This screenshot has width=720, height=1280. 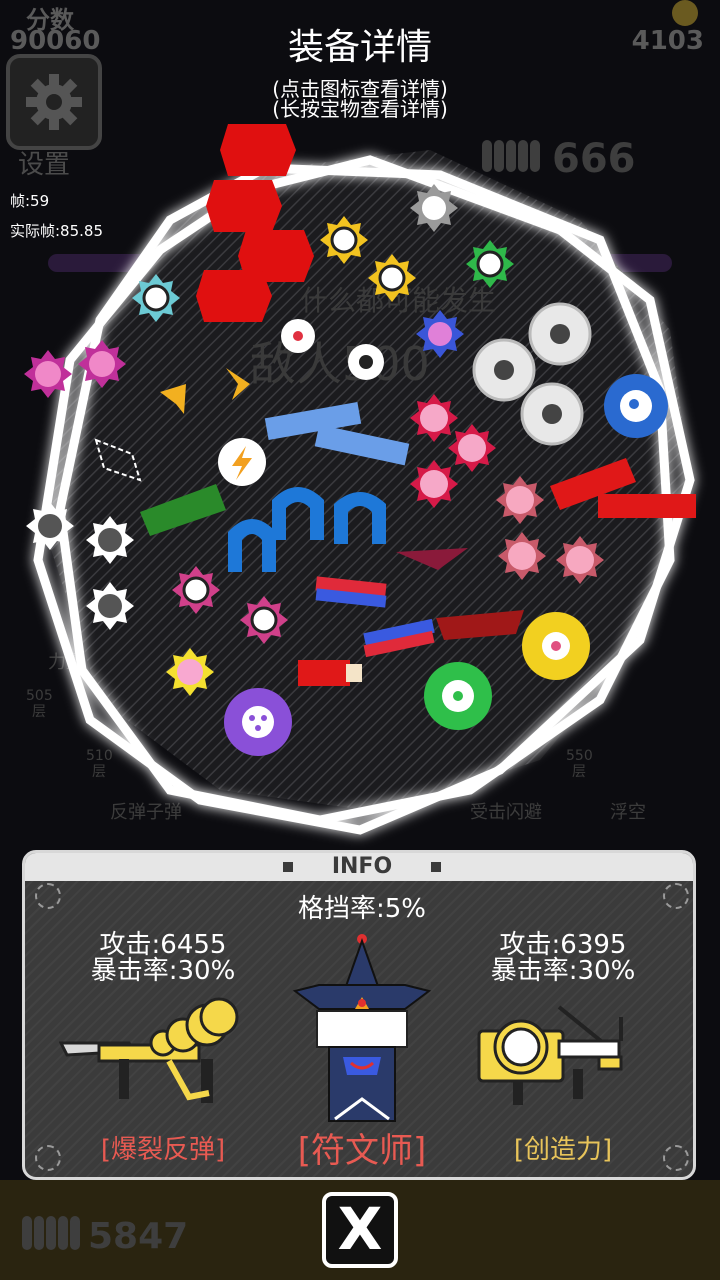 What do you see at coordinates (556, 646) in the screenshot?
I see `yellow-disc-icon` at bounding box center [556, 646].